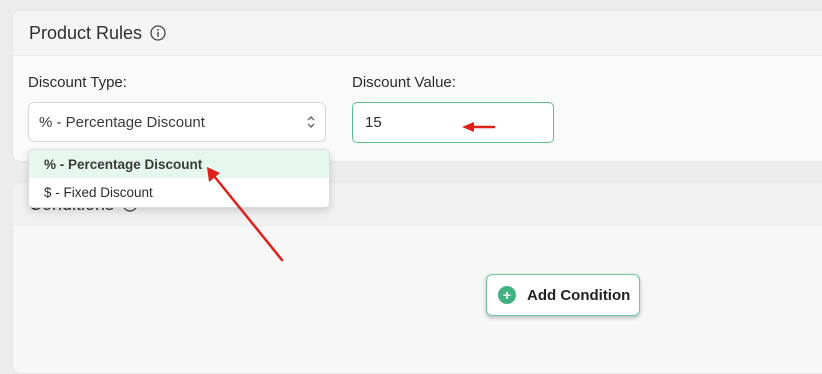 The width and height of the screenshot is (822, 374). I want to click on dropdown-option-percentage: % - Percentage Discount, so click(179, 164).